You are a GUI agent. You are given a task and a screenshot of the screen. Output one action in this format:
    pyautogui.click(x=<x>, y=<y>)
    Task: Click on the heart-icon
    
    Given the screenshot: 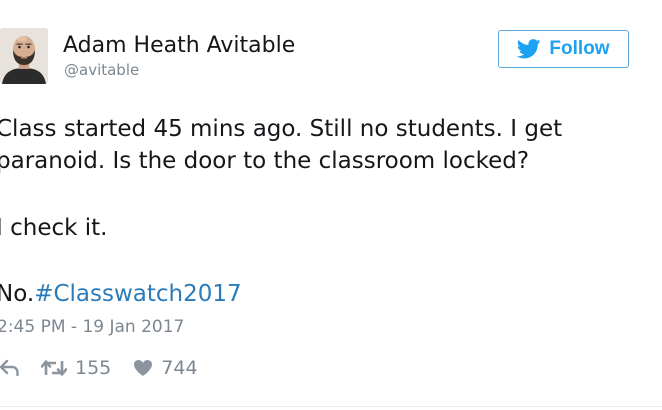 What is the action you would take?
    pyautogui.click(x=143, y=368)
    